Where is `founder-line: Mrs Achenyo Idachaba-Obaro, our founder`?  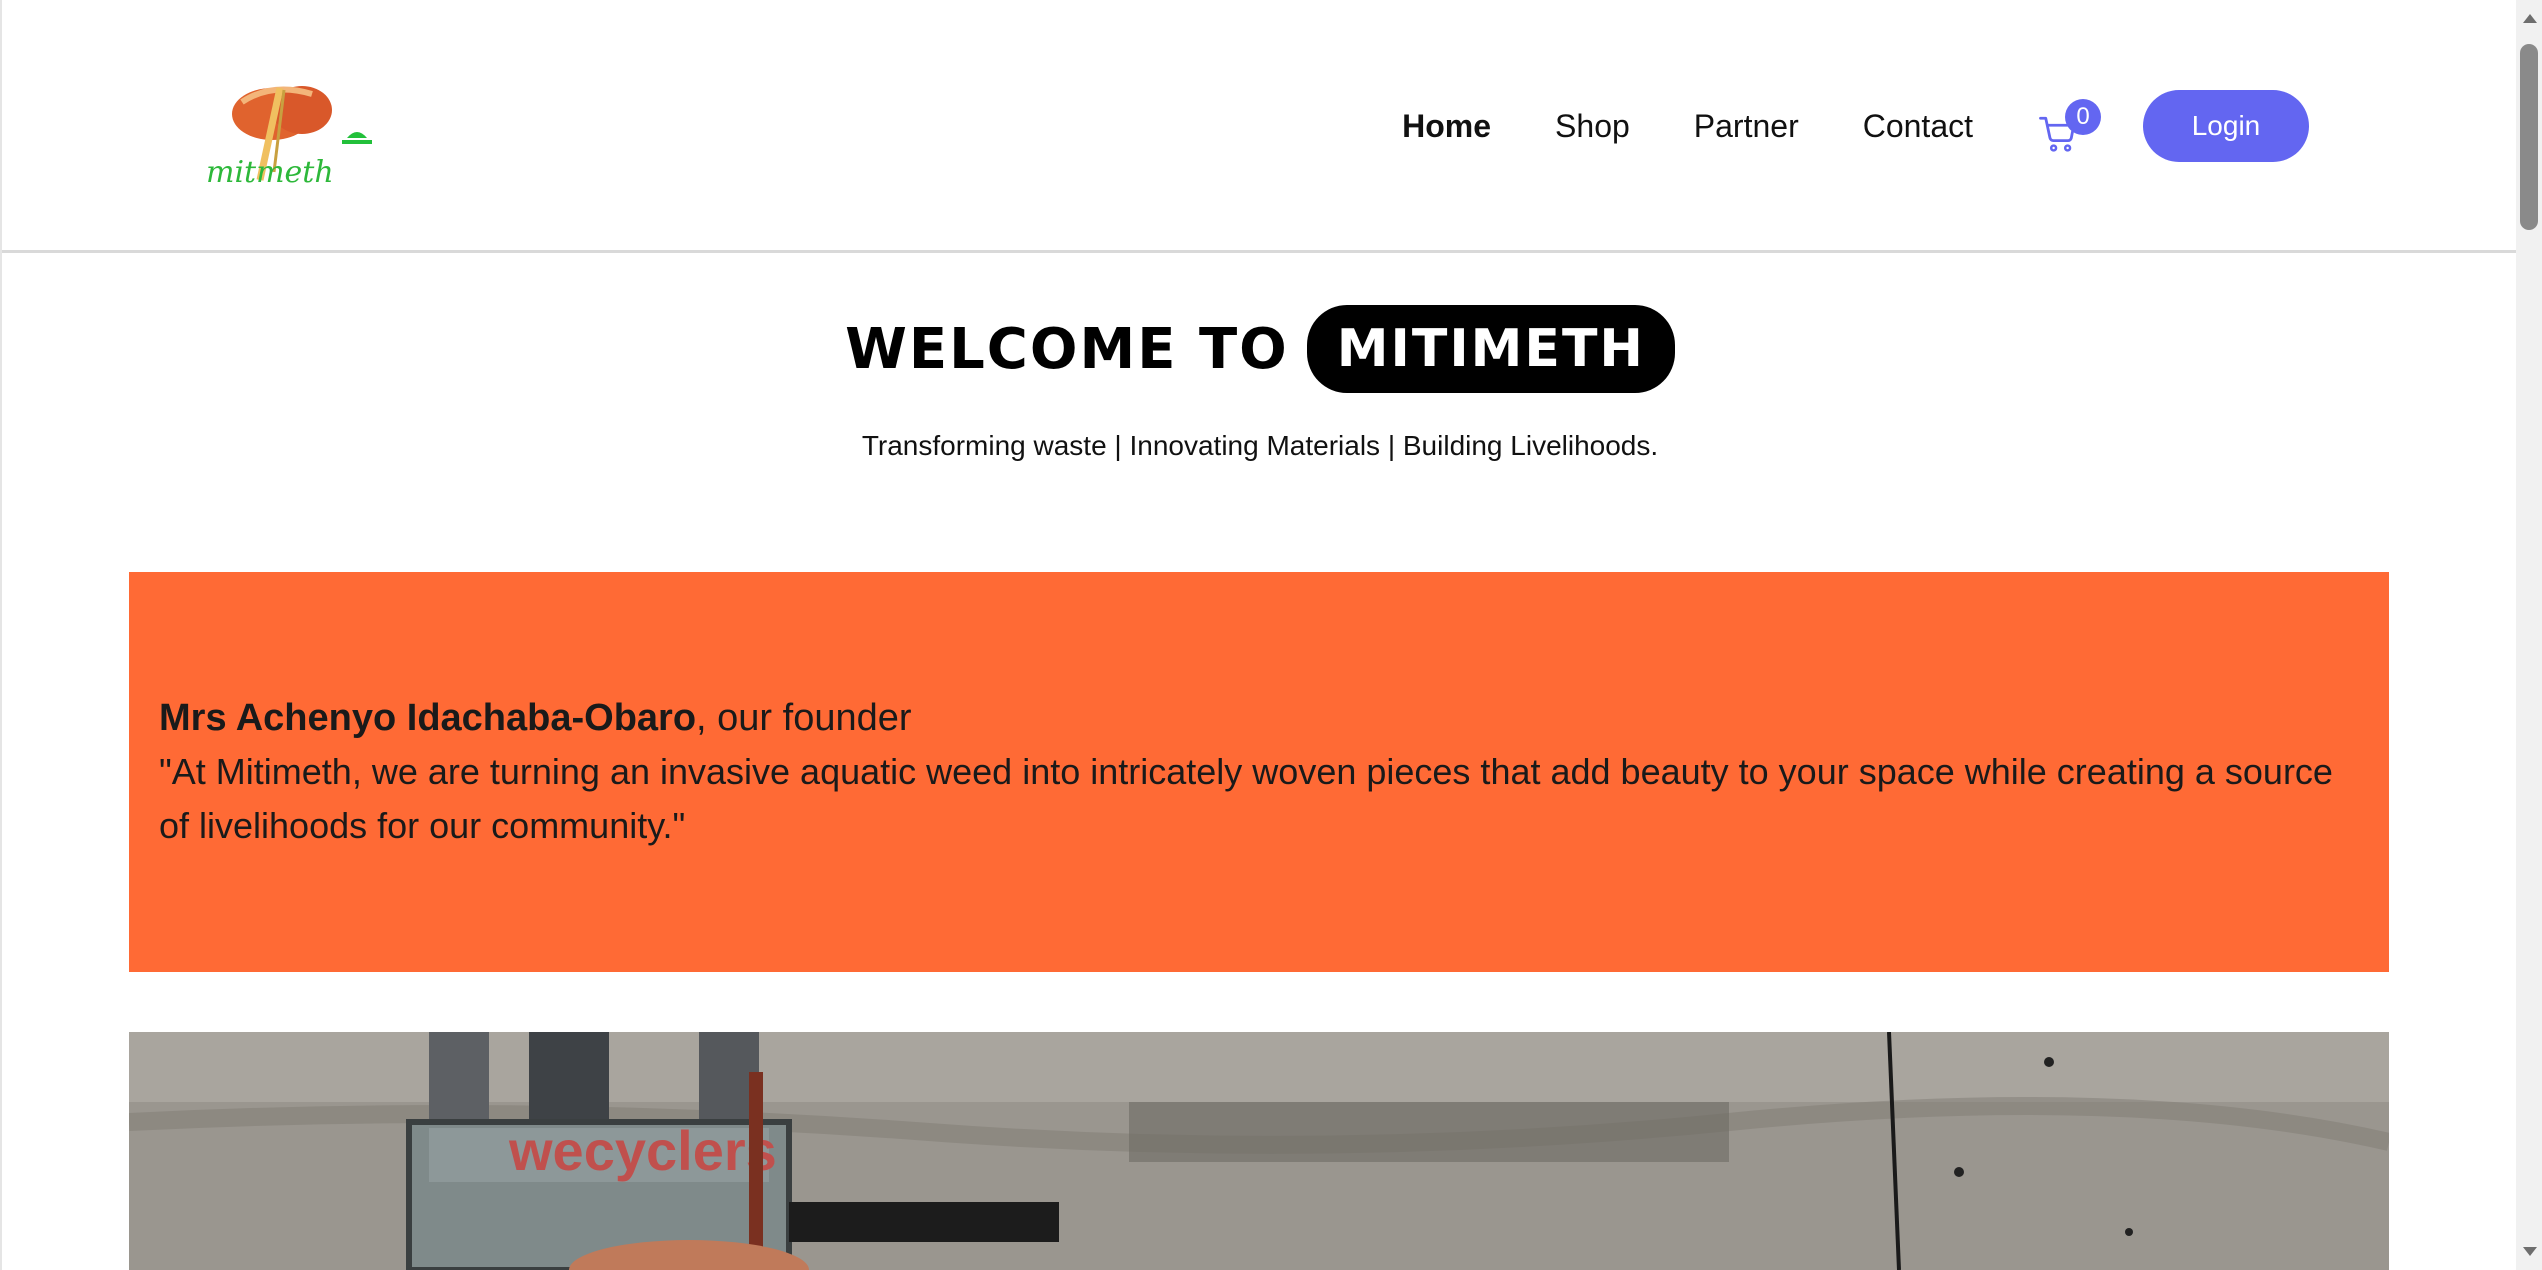
founder-line: Mrs Achenyo Idachaba-Obaro, our founder is located at coordinates (1259, 718).